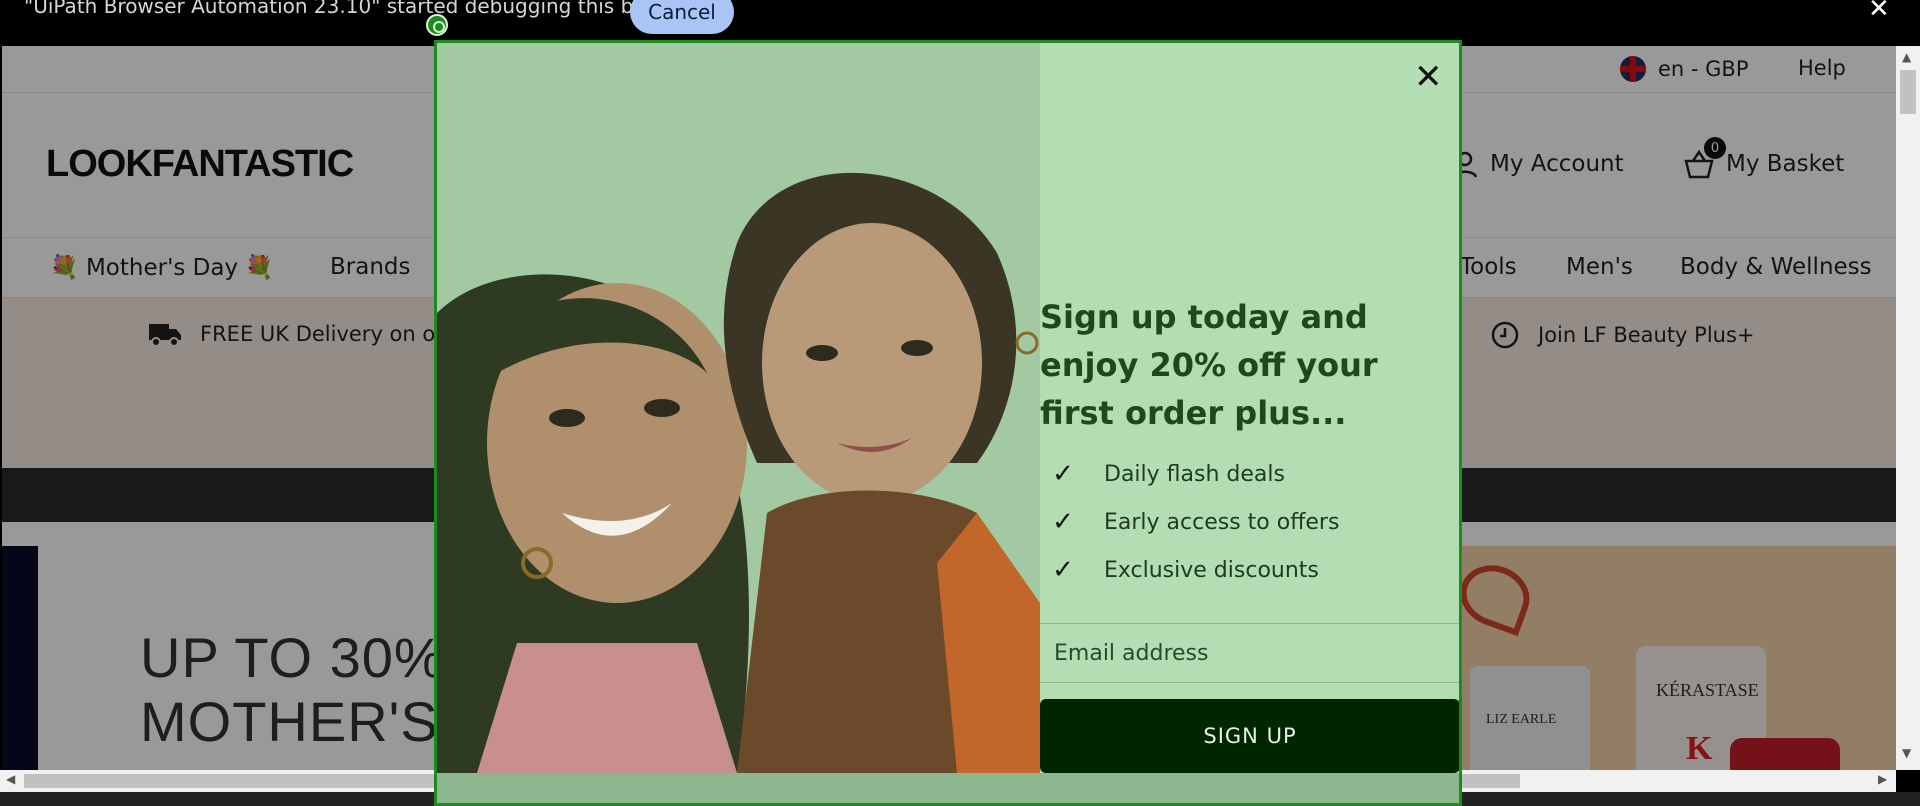 The height and width of the screenshot is (806, 1920). I want to click on scroll-up-icon: ▲, so click(1906, 57).